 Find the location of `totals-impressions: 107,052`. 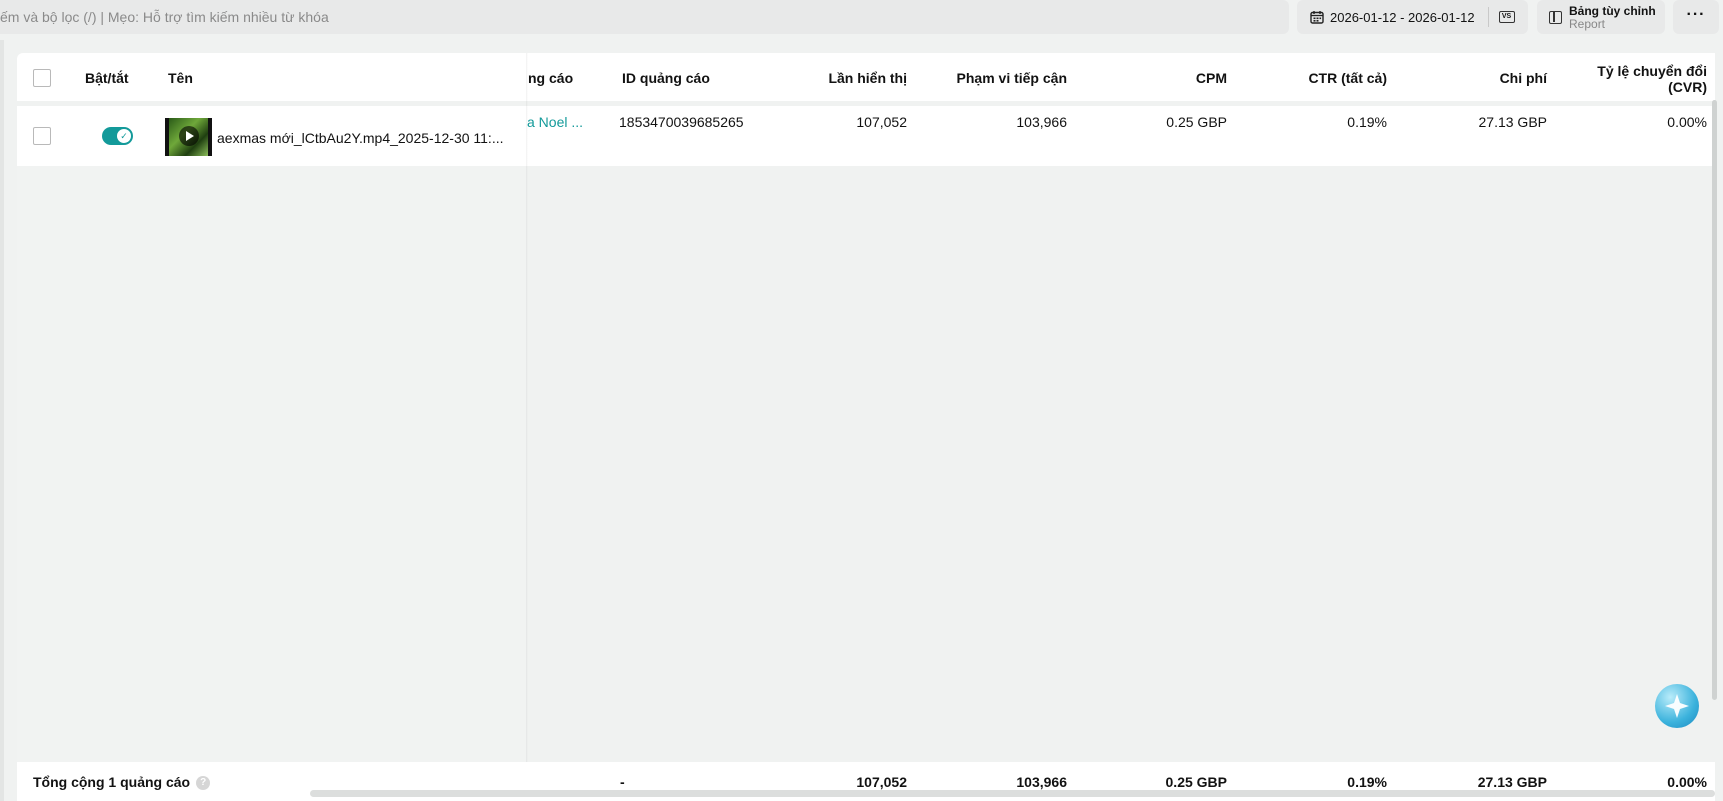

totals-impressions: 107,052 is located at coordinates (881, 782).